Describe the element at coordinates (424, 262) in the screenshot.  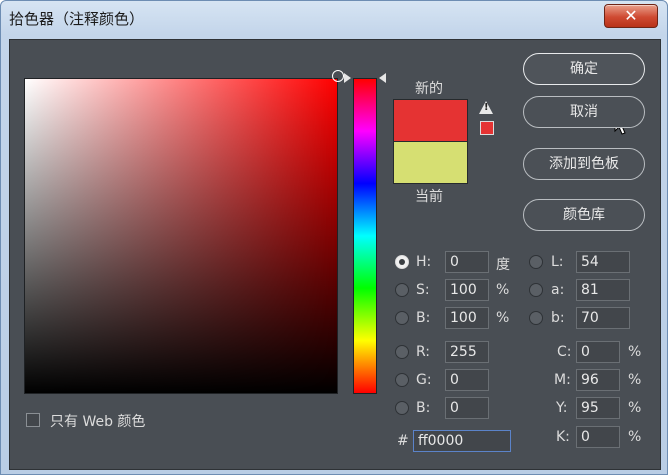
I see `h-label: H:` at that location.